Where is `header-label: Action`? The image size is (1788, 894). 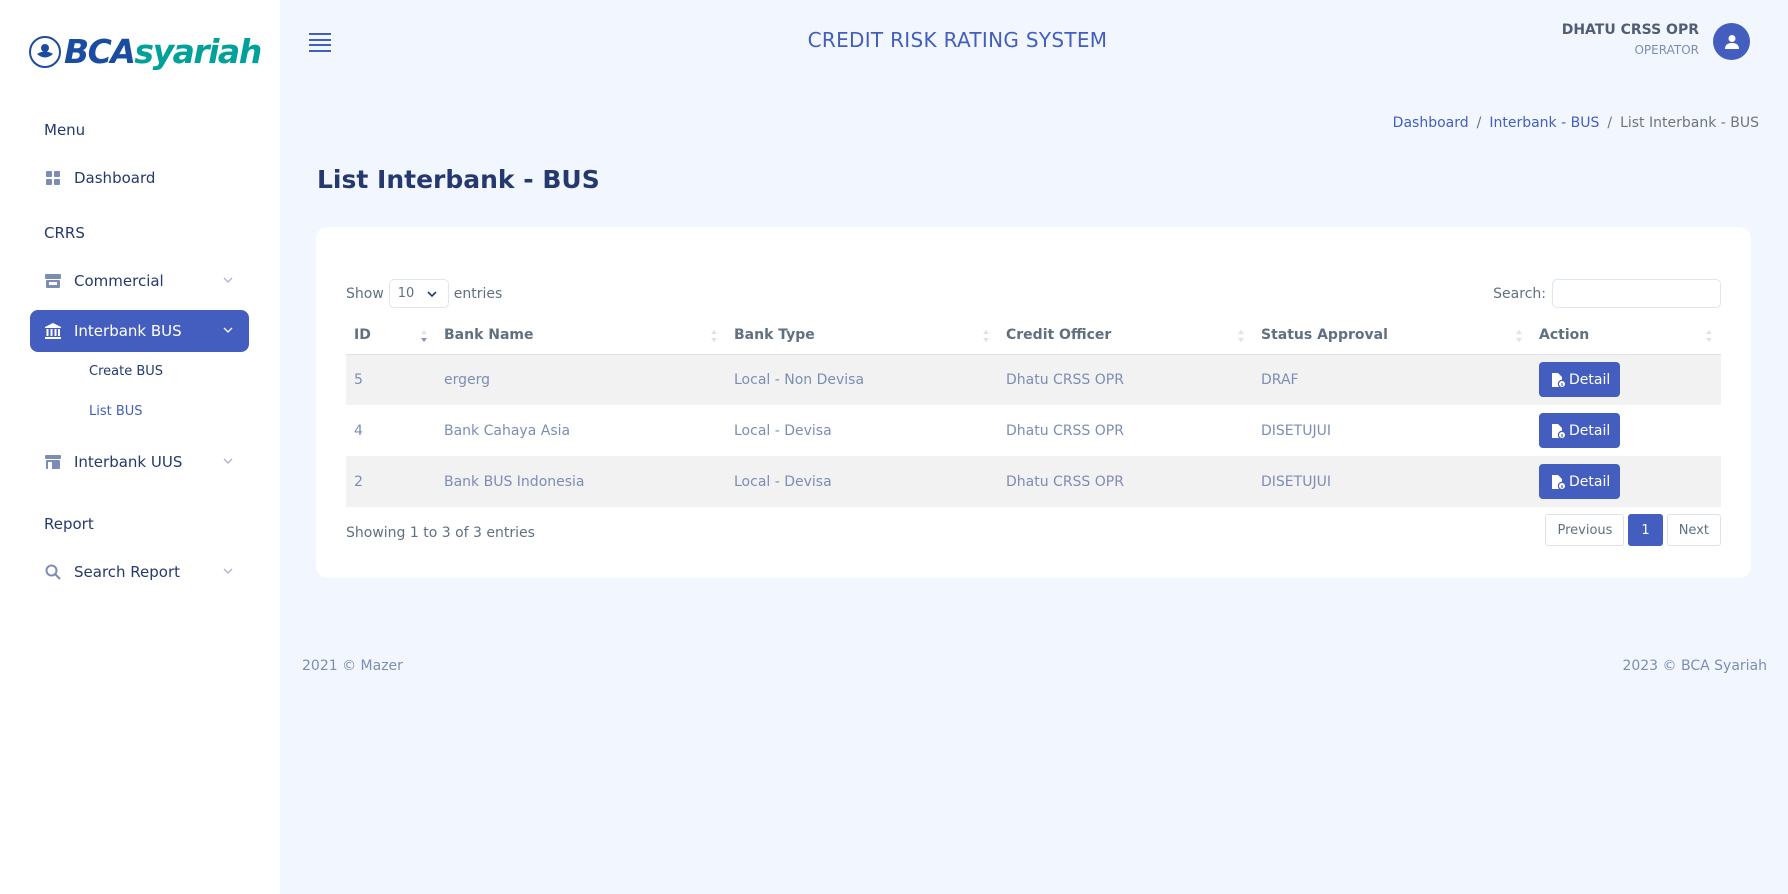
header-label: Action is located at coordinates (1564, 335).